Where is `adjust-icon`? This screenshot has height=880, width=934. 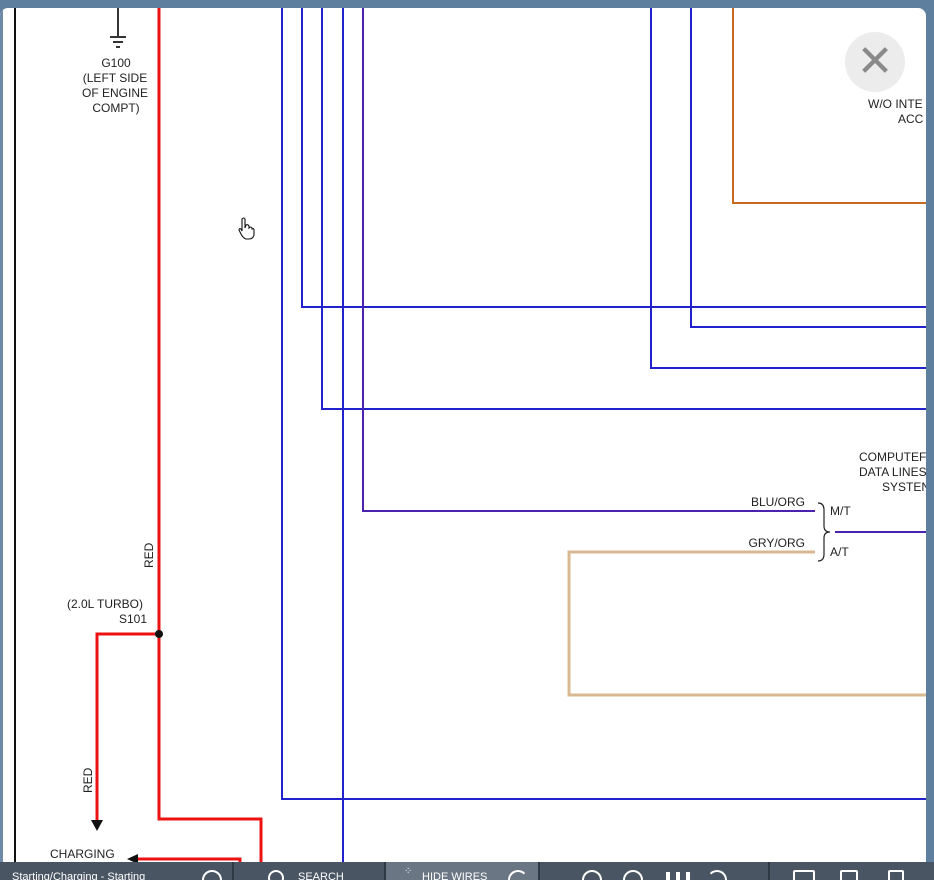 adjust-icon is located at coordinates (668, 876).